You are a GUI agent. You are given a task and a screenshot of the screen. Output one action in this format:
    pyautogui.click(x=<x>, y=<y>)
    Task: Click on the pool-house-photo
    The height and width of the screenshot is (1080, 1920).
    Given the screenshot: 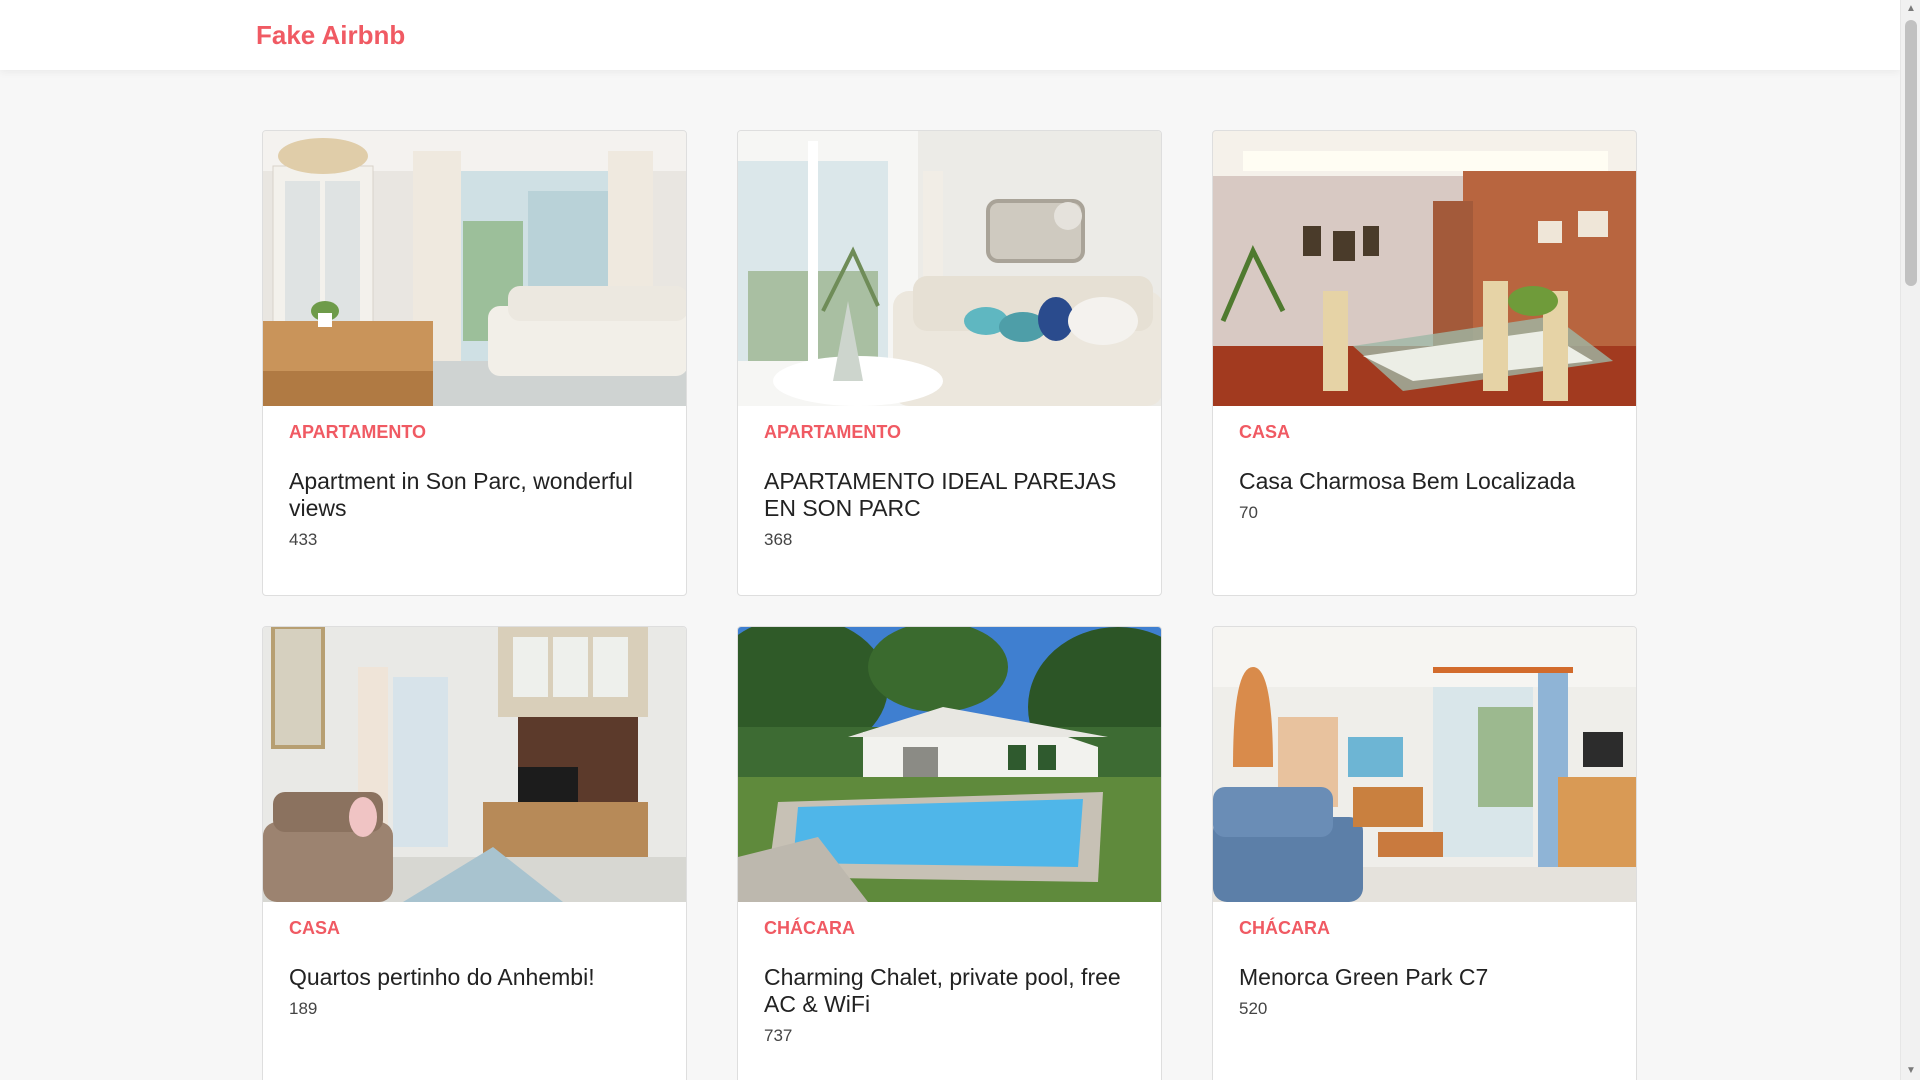 What is the action you would take?
    pyautogui.click(x=949, y=764)
    